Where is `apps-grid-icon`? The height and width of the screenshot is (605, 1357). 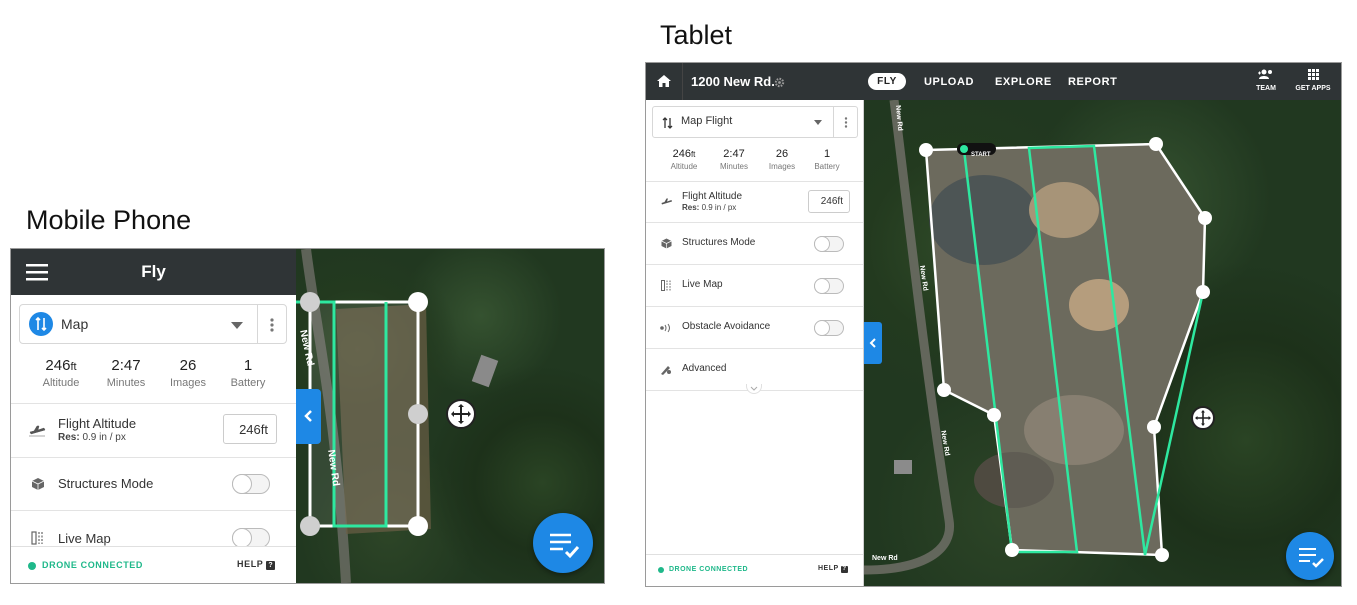
apps-grid-icon is located at coordinates (1313, 74).